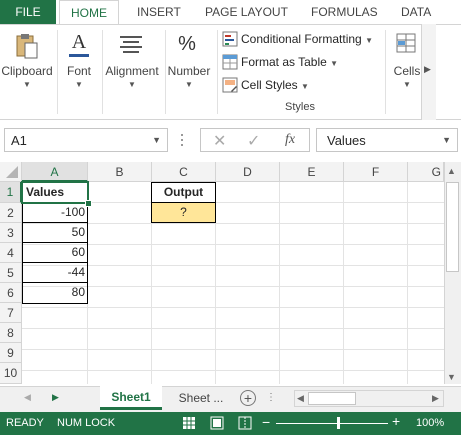 Image resolution: width=461 pixels, height=435 pixels. Describe the element at coordinates (289, 63) in the screenshot. I see `format-as-table-button: Format as Table ▼` at that location.